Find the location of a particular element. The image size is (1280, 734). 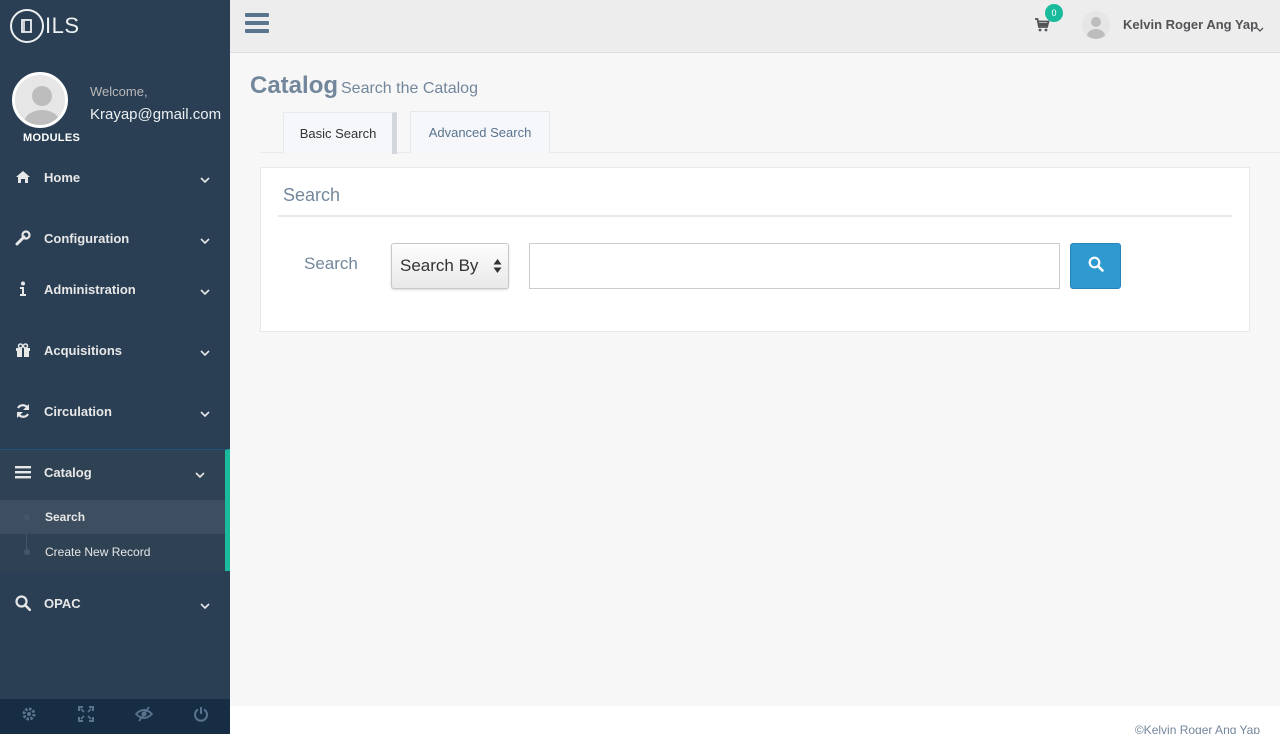

settings-button is located at coordinates (28, 716).